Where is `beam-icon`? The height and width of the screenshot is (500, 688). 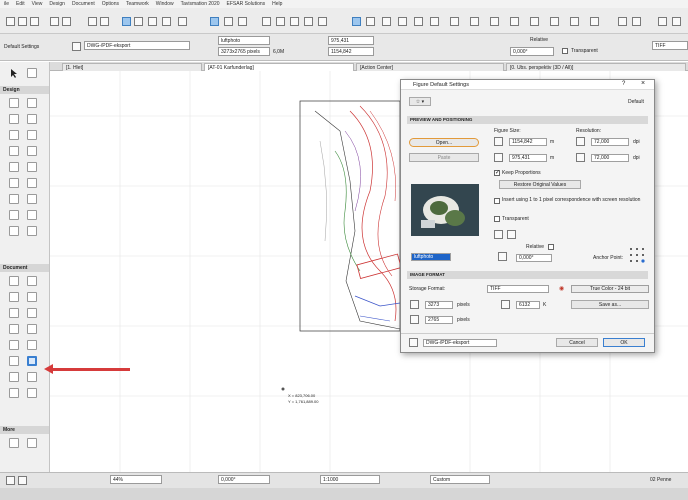
beam-icon is located at coordinates (14, 119).